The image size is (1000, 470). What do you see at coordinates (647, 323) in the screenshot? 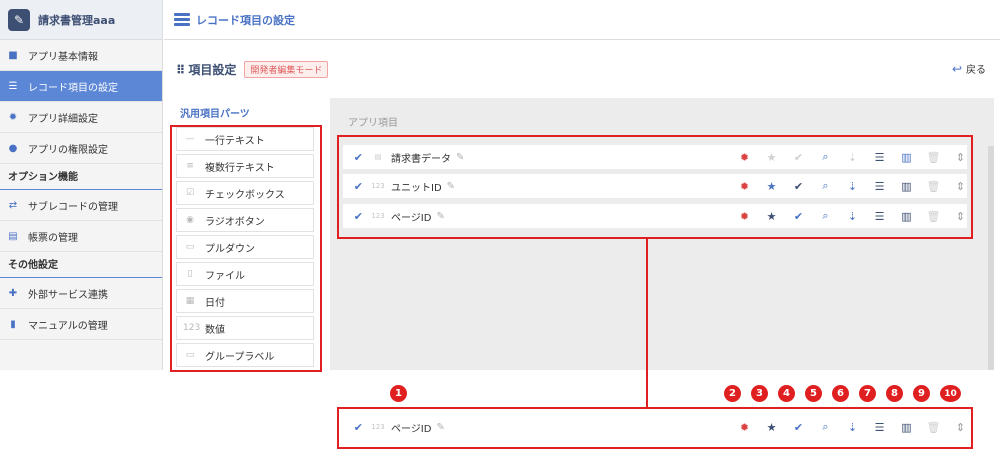
I see `callout-connector` at bounding box center [647, 323].